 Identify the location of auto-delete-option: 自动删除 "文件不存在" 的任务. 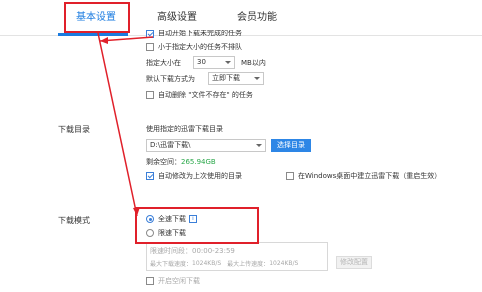
(199, 95).